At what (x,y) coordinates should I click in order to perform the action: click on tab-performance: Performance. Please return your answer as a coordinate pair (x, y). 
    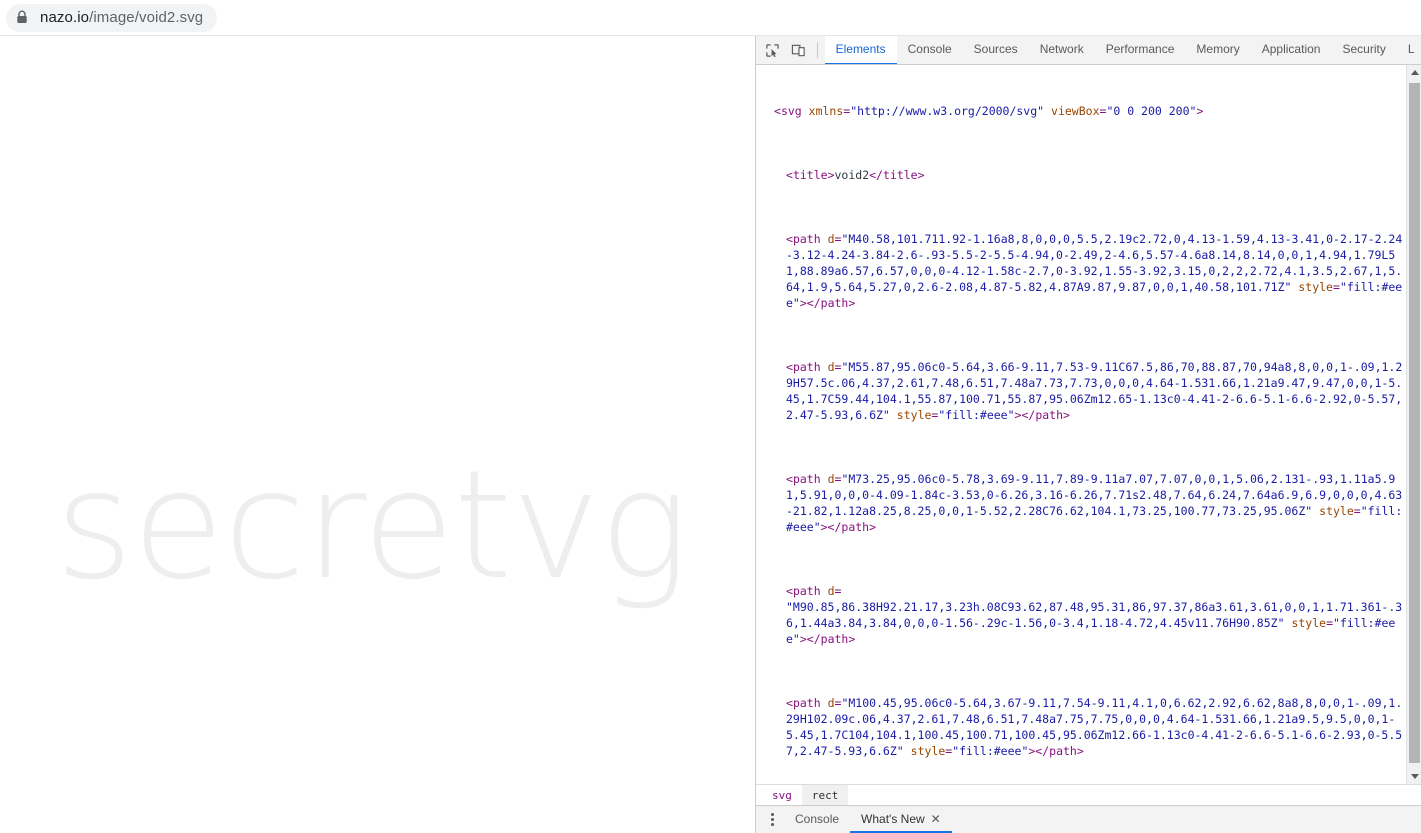
    Looking at the image, I should click on (1140, 50).